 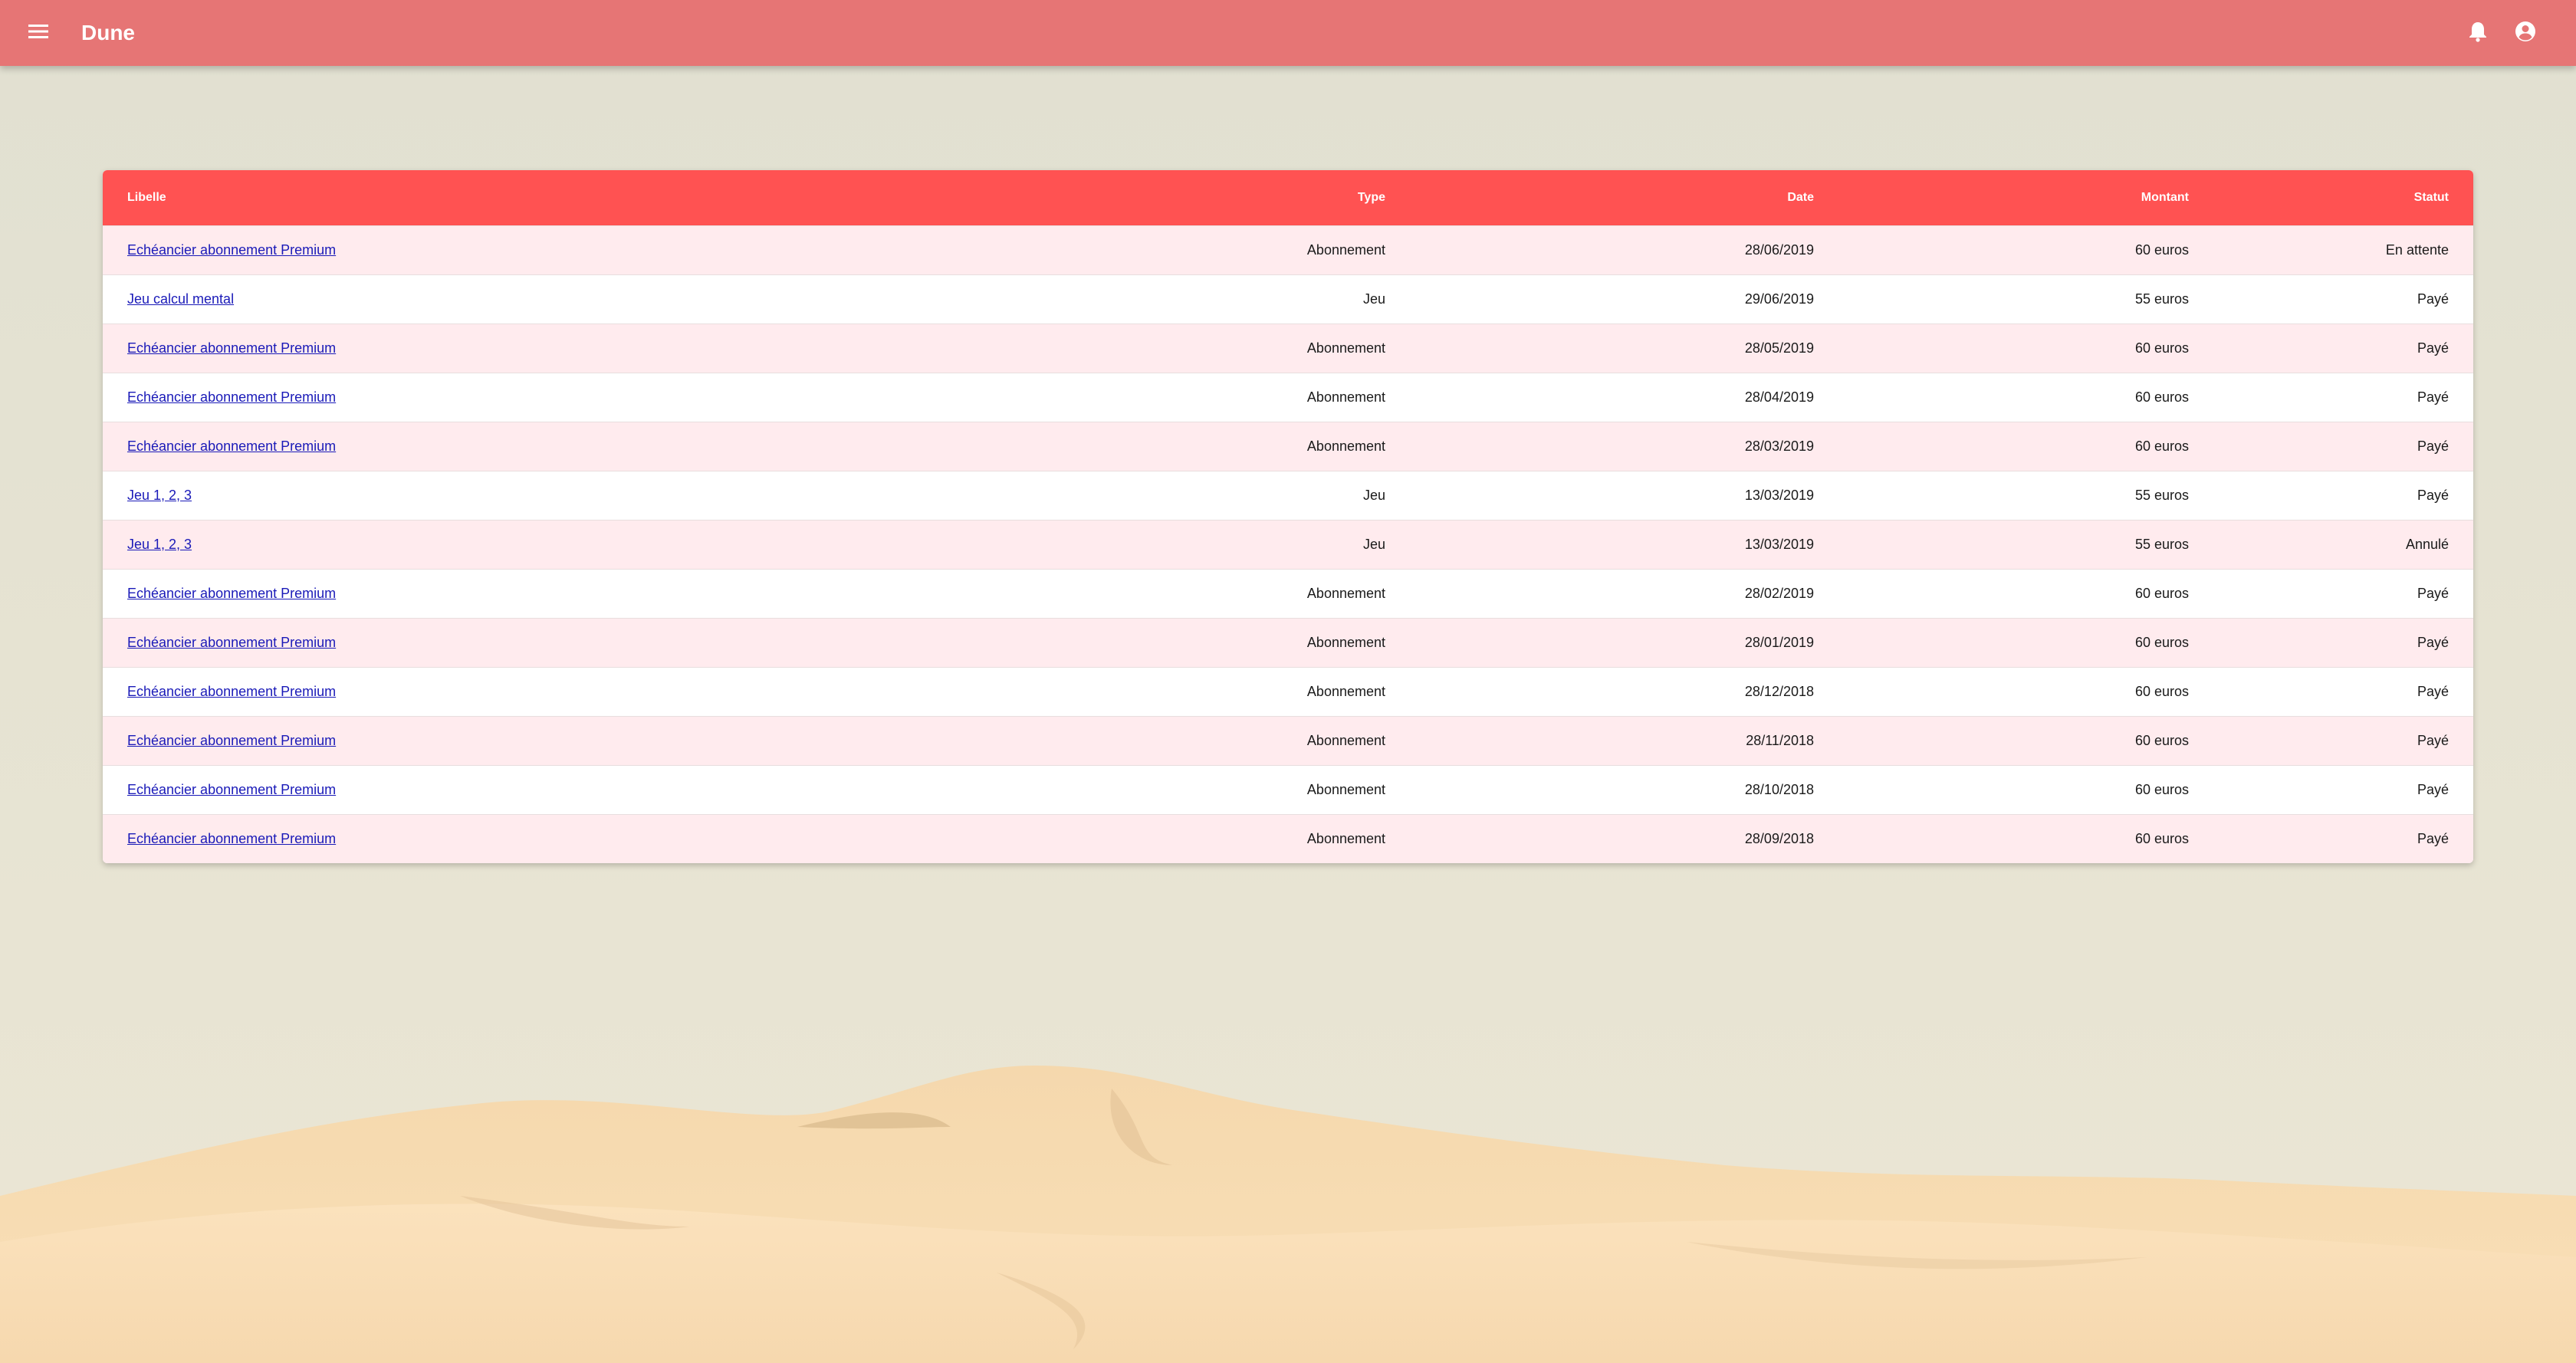 I want to click on menu-icon, so click(x=38, y=34).